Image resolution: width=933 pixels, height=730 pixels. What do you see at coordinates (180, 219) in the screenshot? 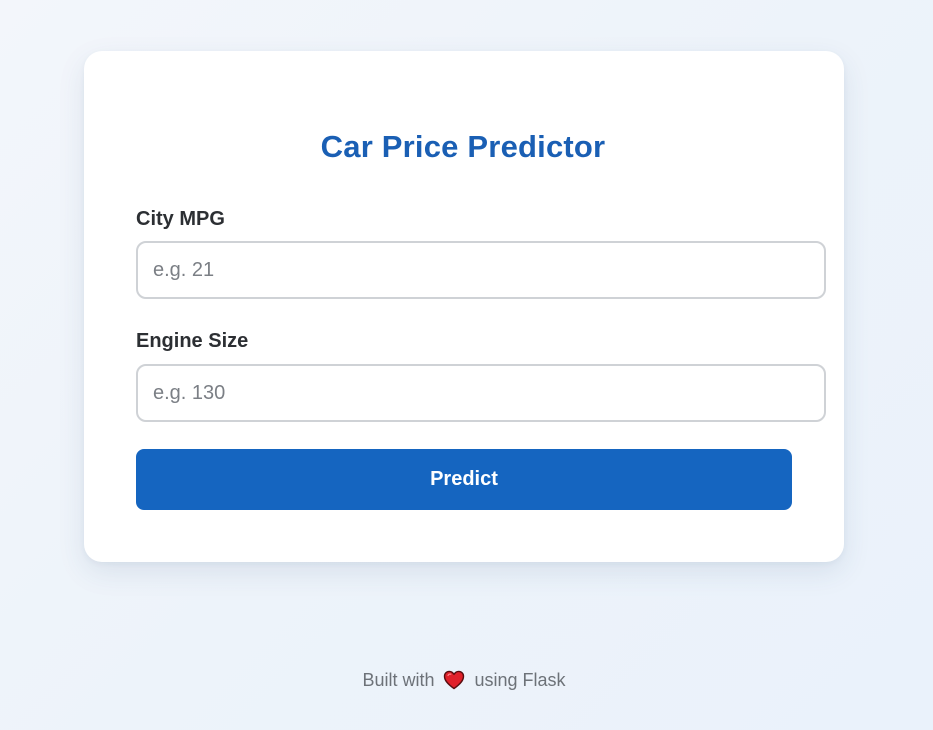
I see `city-mpg-label: City MPG` at bounding box center [180, 219].